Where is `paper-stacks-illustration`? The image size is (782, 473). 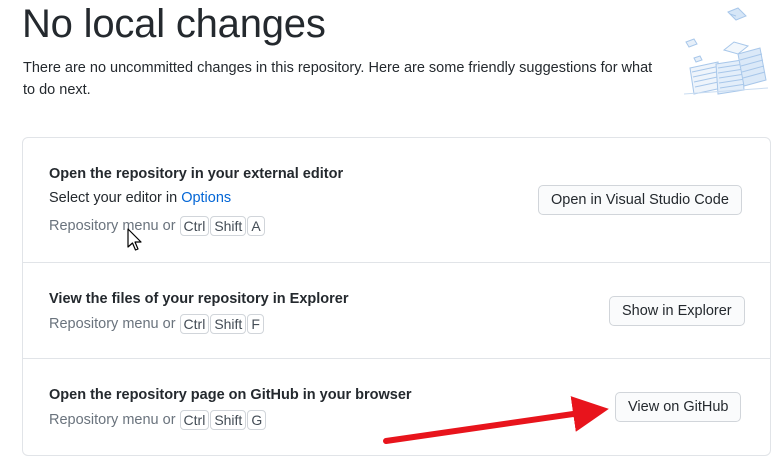
paper-stacks-illustration is located at coordinates (726, 51).